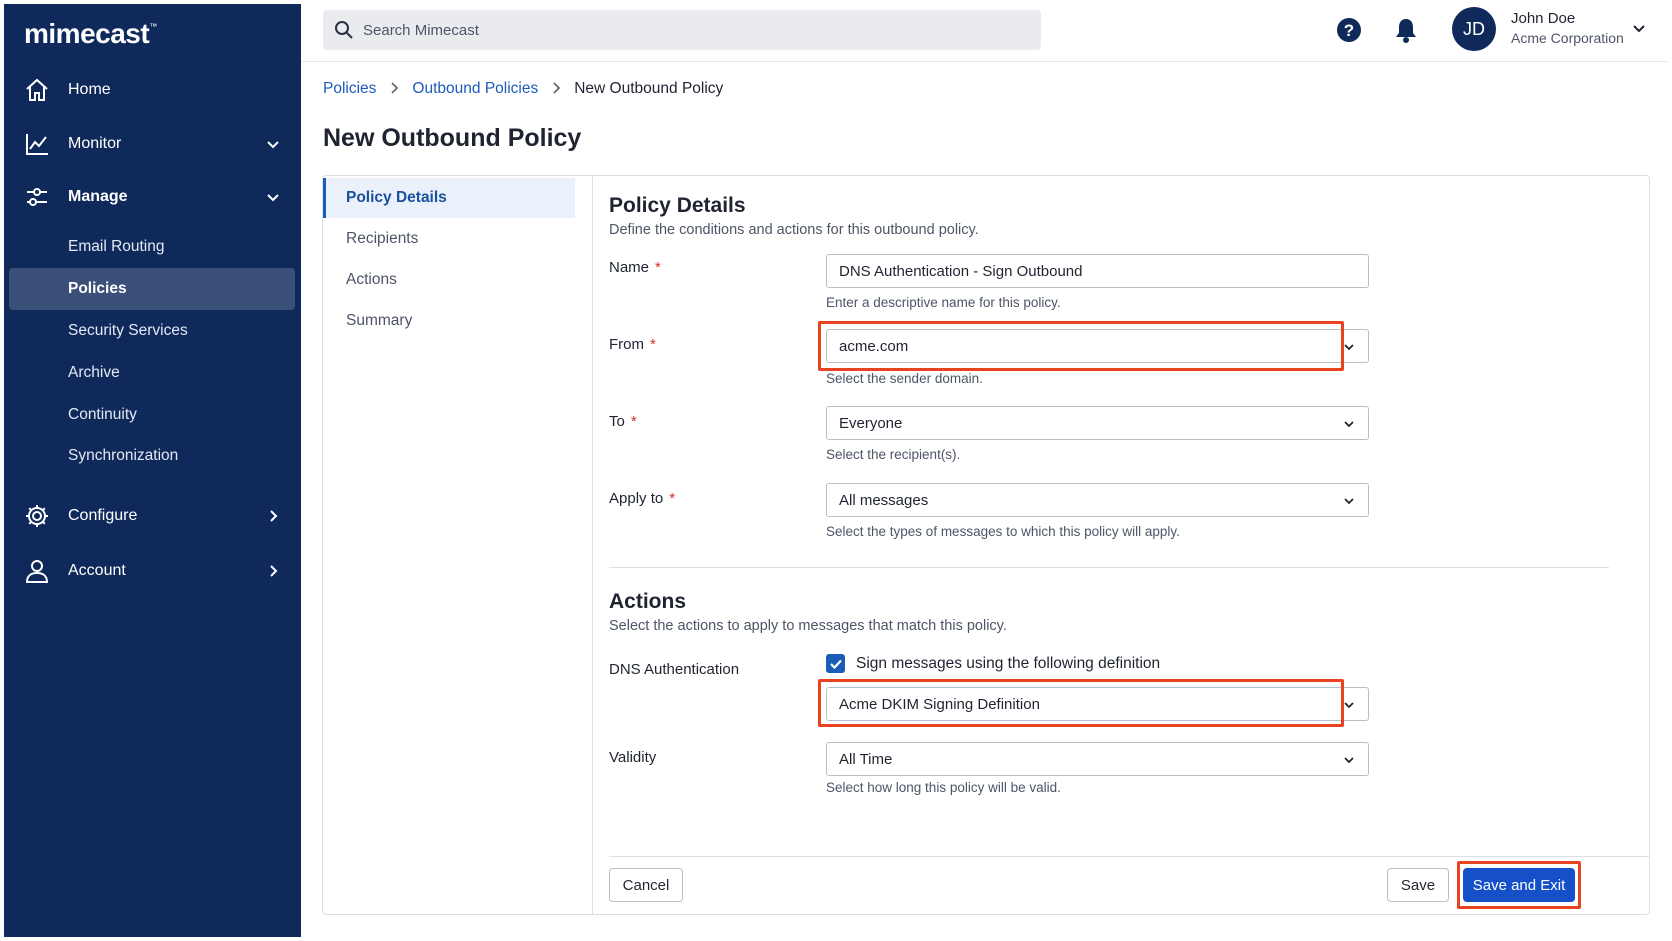  What do you see at coordinates (866, 759) in the screenshot?
I see `validity-value: All Time` at bounding box center [866, 759].